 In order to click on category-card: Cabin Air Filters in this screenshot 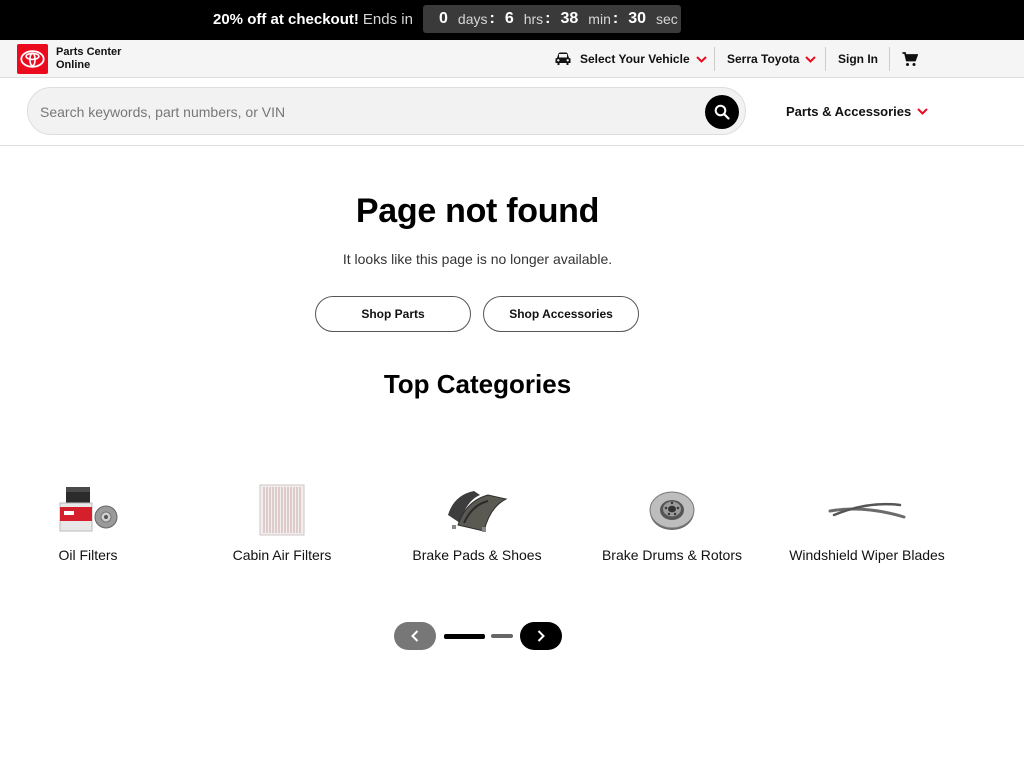, I will do `click(282, 520)`.